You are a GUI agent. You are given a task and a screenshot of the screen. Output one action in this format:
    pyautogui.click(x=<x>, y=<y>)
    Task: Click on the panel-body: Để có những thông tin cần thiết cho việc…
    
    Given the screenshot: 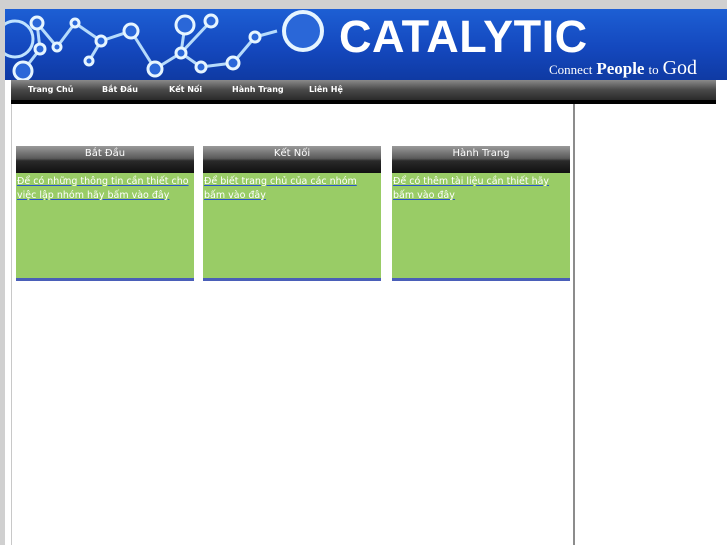 What is the action you would take?
    pyautogui.click(x=105, y=225)
    